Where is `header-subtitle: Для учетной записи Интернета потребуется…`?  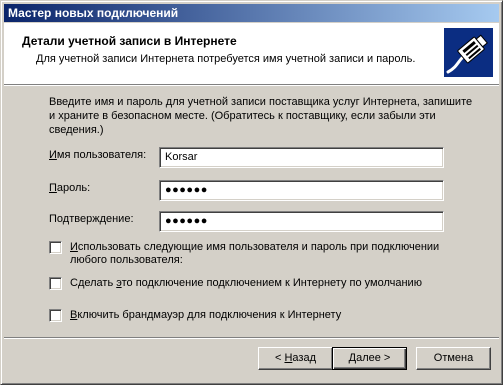 header-subtitle: Для учетной записи Интернета потребуется… is located at coordinates (226, 59).